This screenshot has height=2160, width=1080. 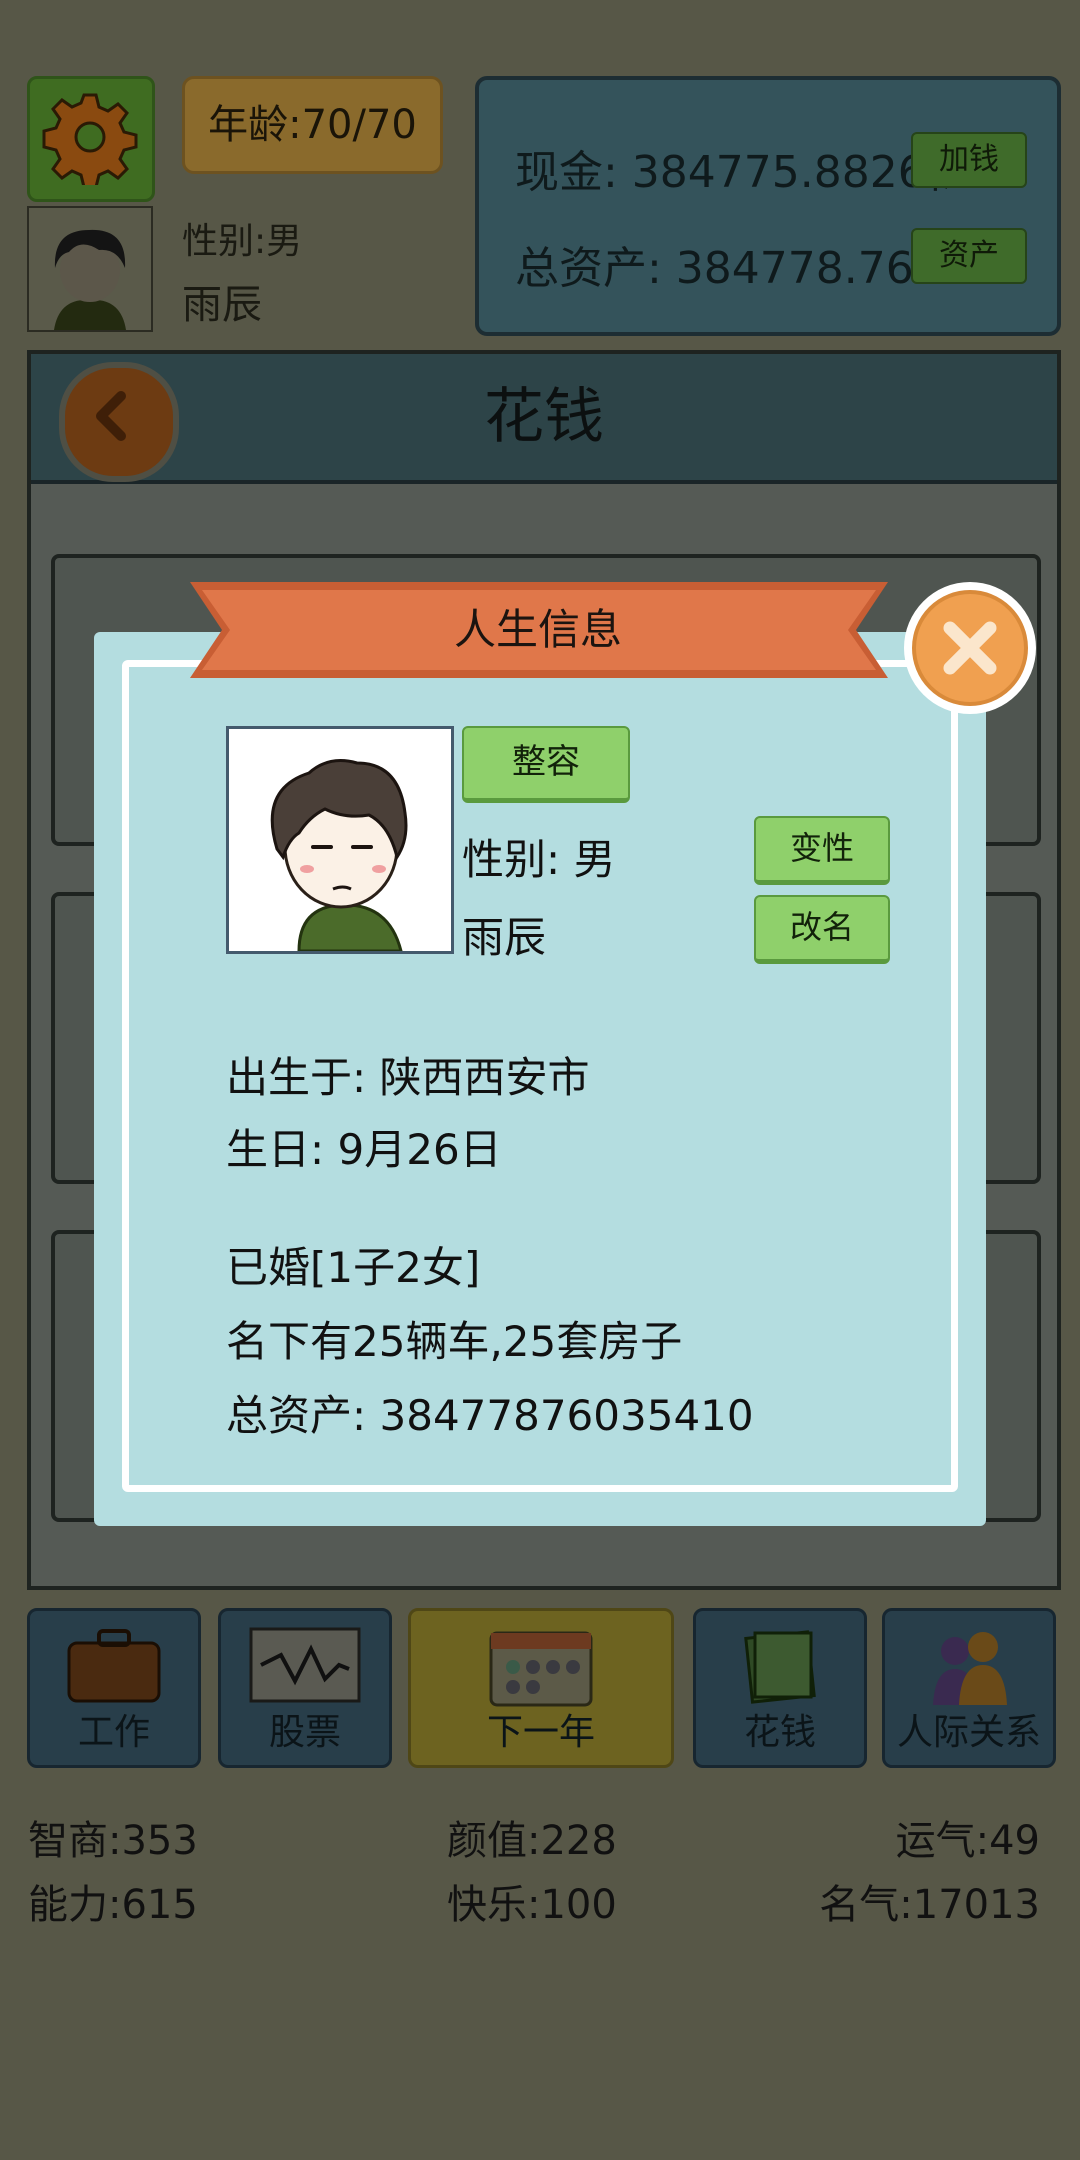 What do you see at coordinates (968, 1732) in the screenshot?
I see `nav-label: 人际关系` at bounding box center [968, 1732].